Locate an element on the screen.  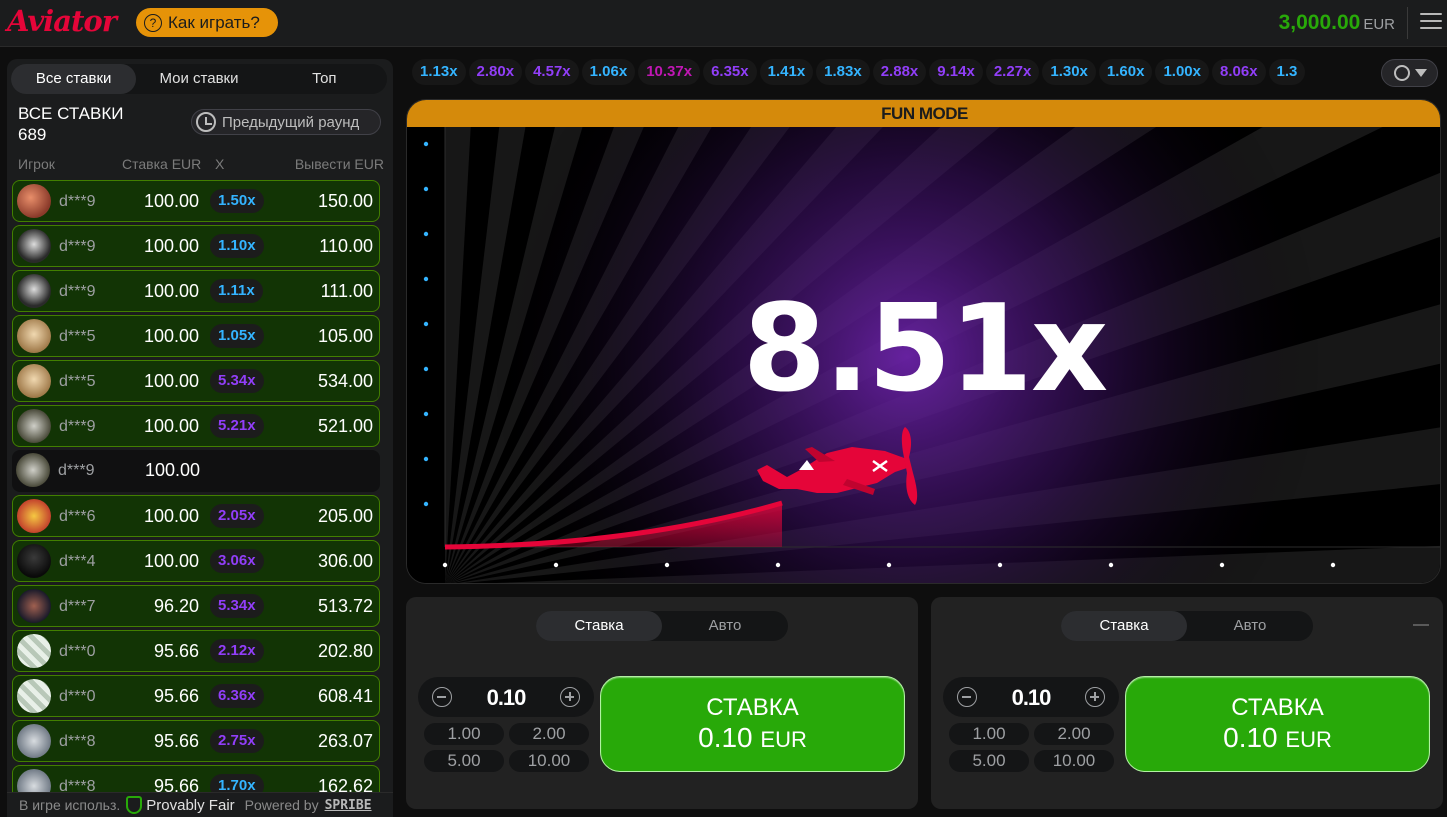
powered-by: Powered by is located at coordinates (281, 805).